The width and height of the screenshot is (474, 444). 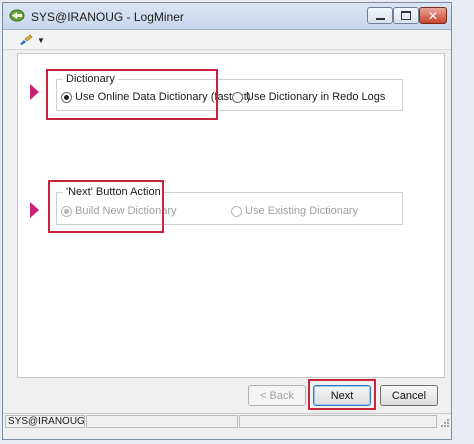 I want to click on radio-use-existing-dictionary: Use Existing Dictionary, so click(x=294, y=211).